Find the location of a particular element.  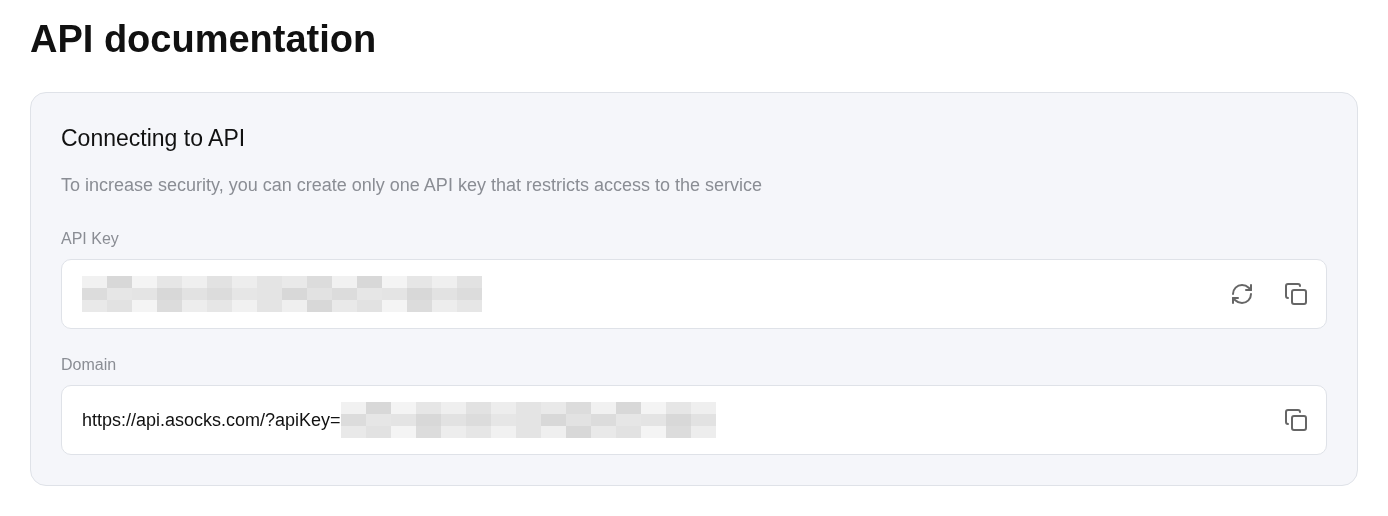

card-description: To increase security, you can create only one API key that restricts access to the service is located at coordinates (412, 185).